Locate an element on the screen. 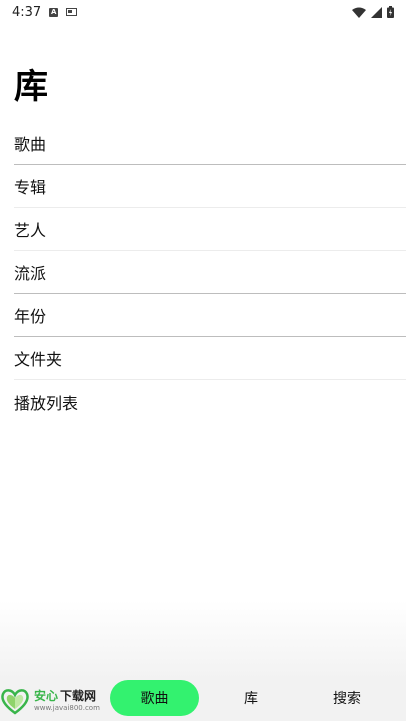  heart-logo-icon is located at coordinates (15, 702).